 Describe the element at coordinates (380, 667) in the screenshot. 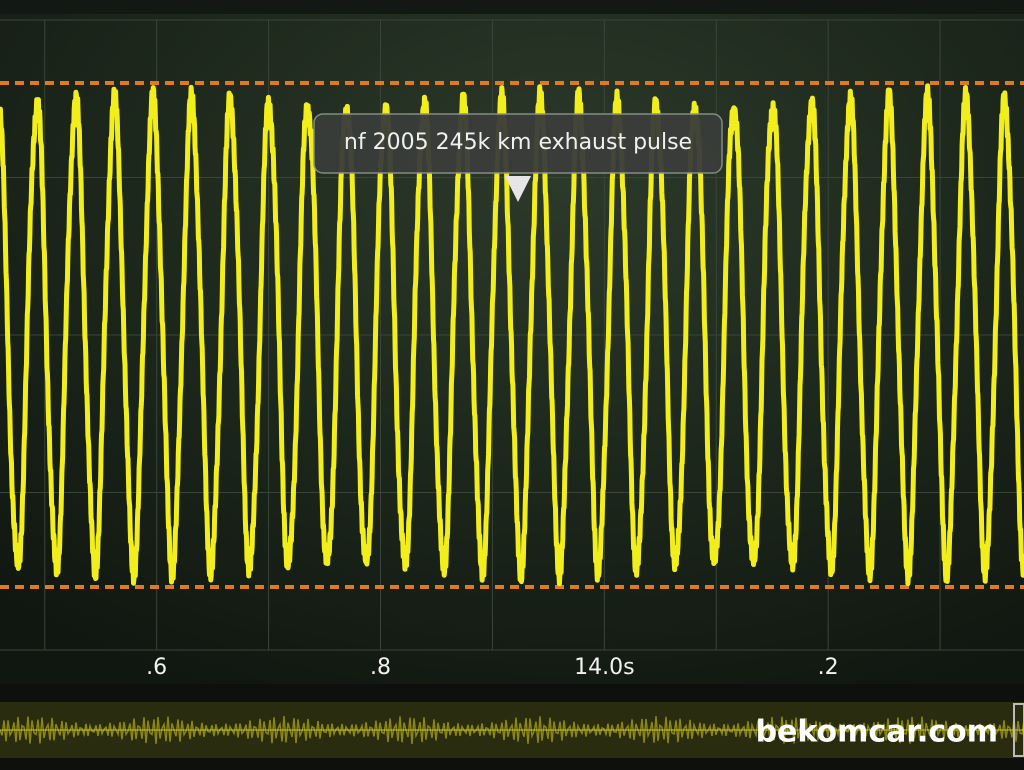

I see `x-tick-label: .8` at that location.